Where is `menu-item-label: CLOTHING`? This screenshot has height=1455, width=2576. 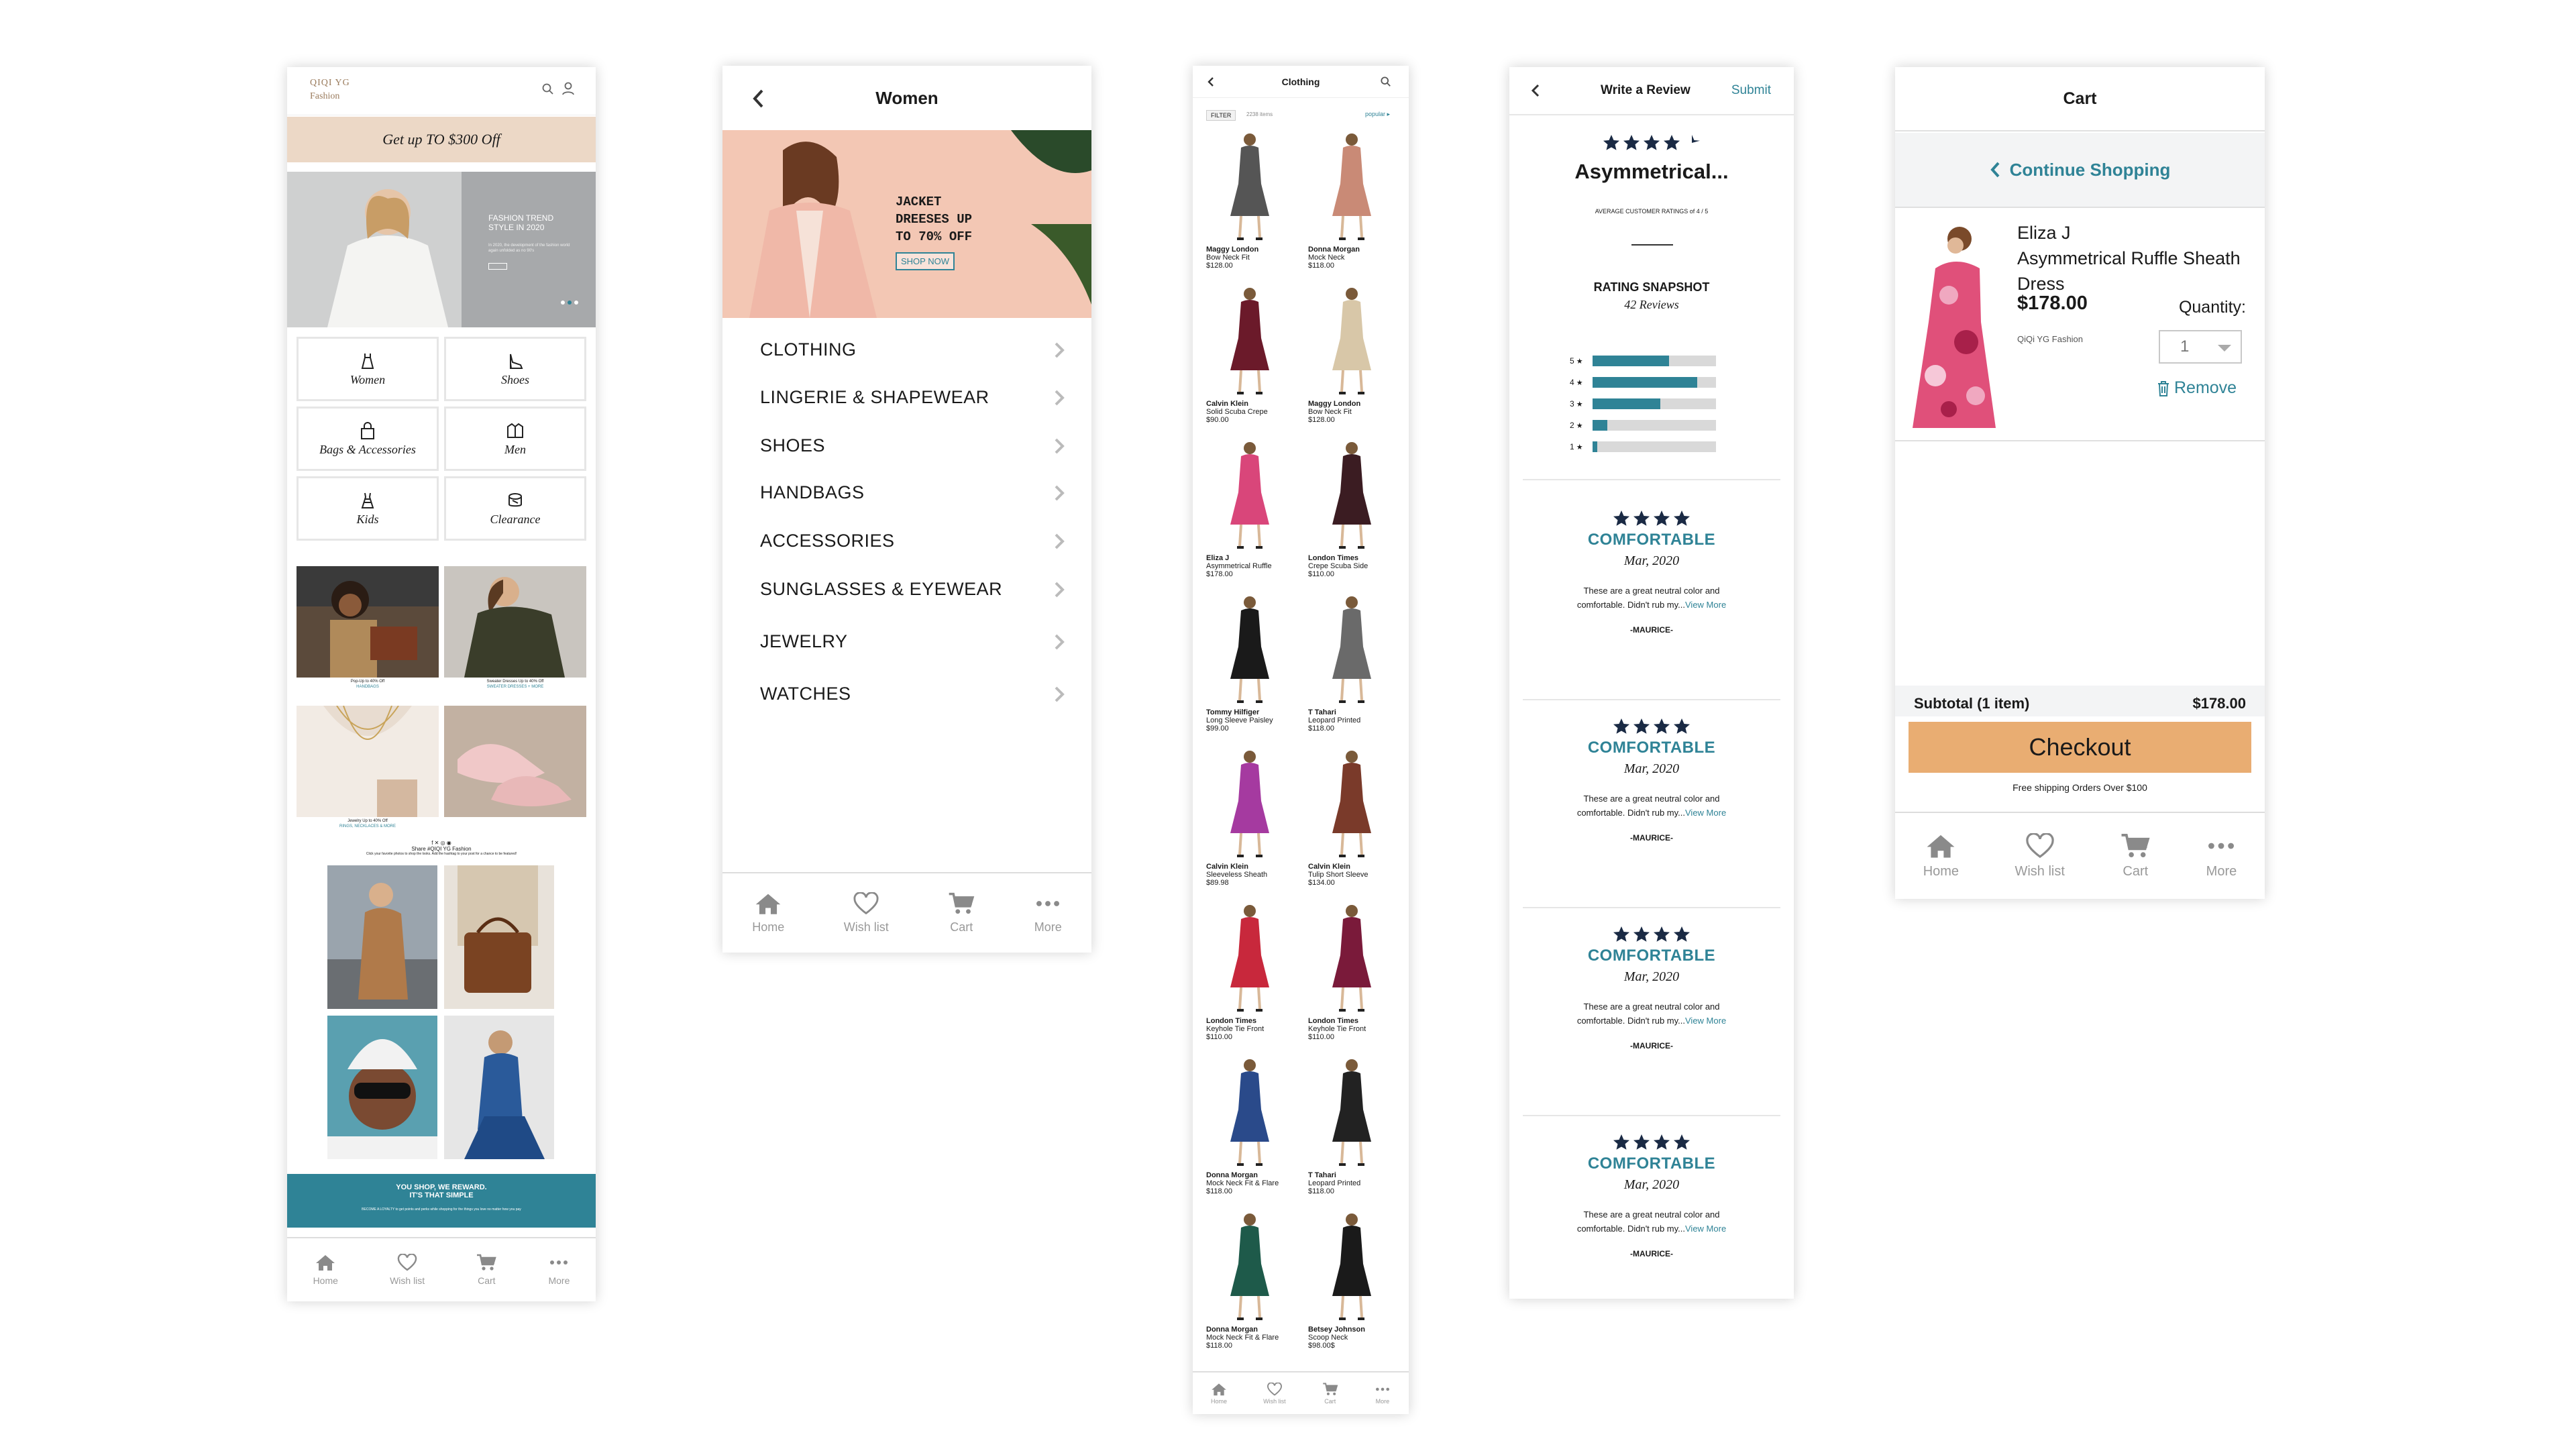 menu-item-label: CLOTHING is located at coordinates (808, 349).